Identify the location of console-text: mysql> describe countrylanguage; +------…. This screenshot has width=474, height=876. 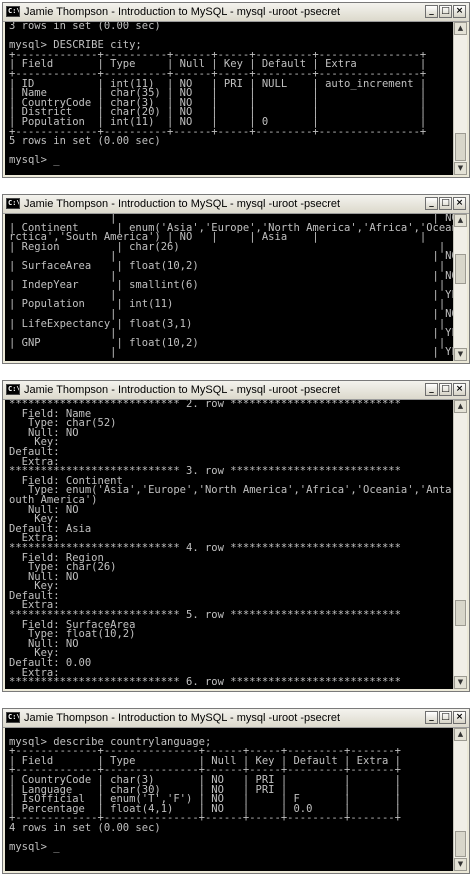
(205, 794).